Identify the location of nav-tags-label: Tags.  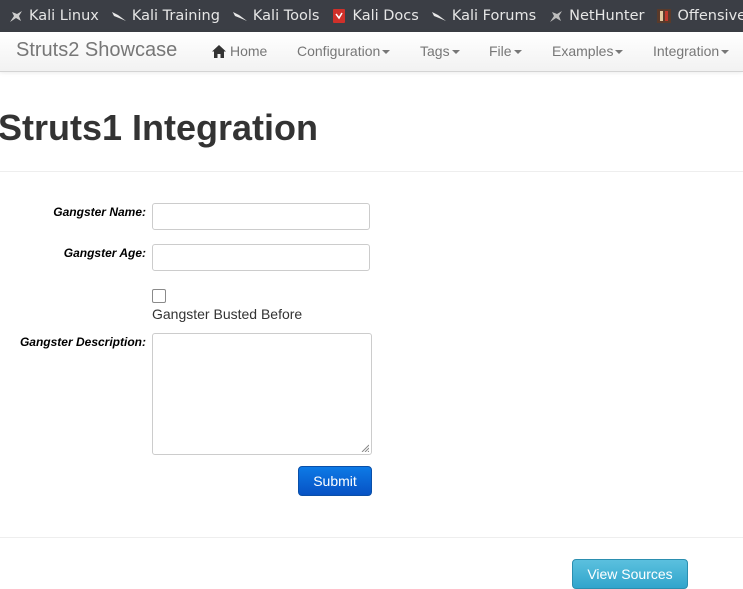
(435, 51).